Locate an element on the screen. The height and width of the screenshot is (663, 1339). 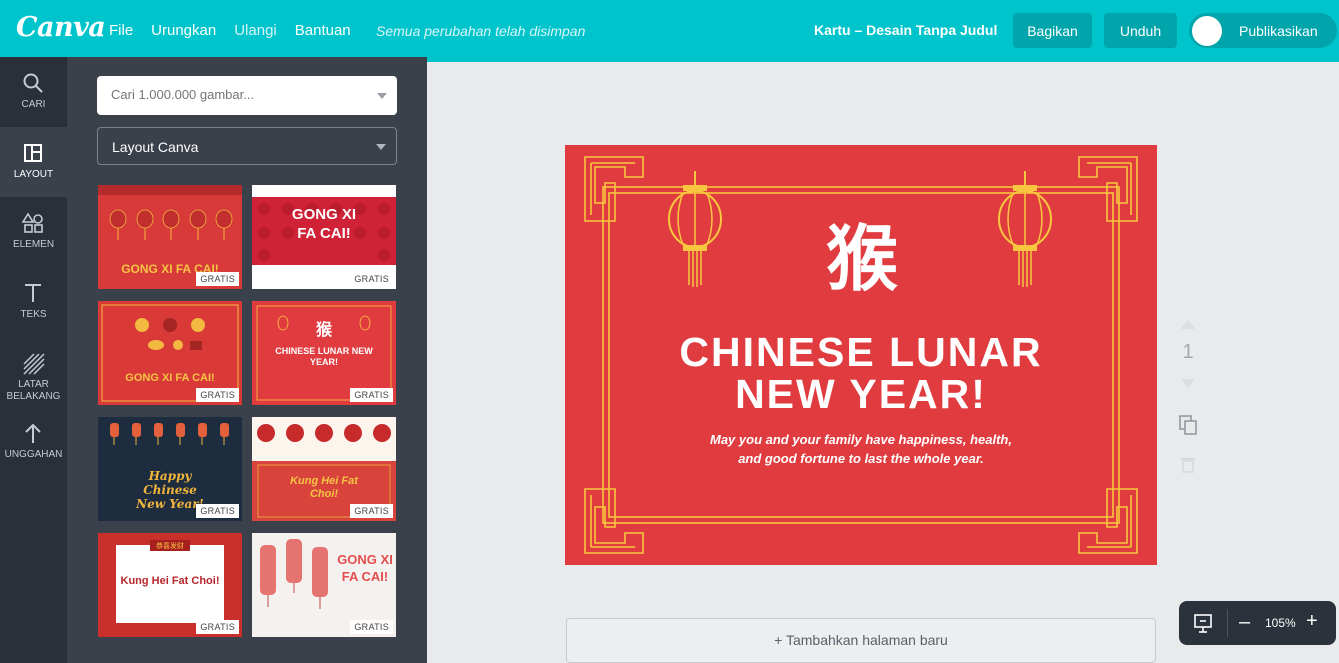
divider is located at coordinates (1227, 623).